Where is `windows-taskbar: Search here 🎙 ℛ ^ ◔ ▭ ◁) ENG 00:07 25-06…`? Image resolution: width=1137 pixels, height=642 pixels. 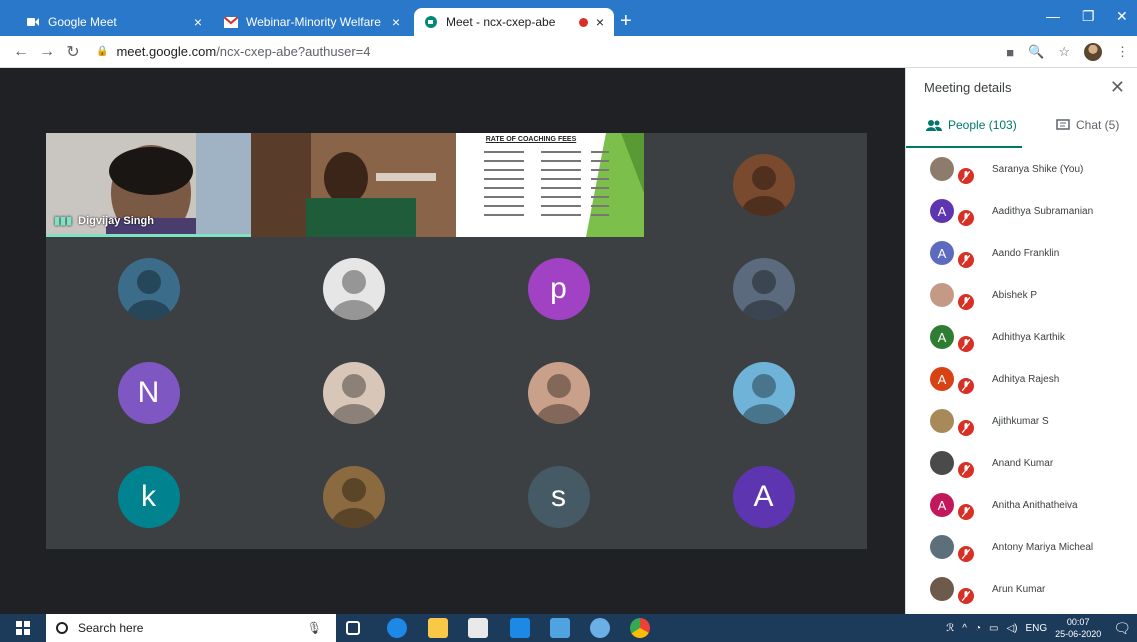 windows-taskbar: Search here 🎙 ℛ ^ ◔ ▭ ◁) ENG 00:07 25-06… is located at coordinates (568, 628).